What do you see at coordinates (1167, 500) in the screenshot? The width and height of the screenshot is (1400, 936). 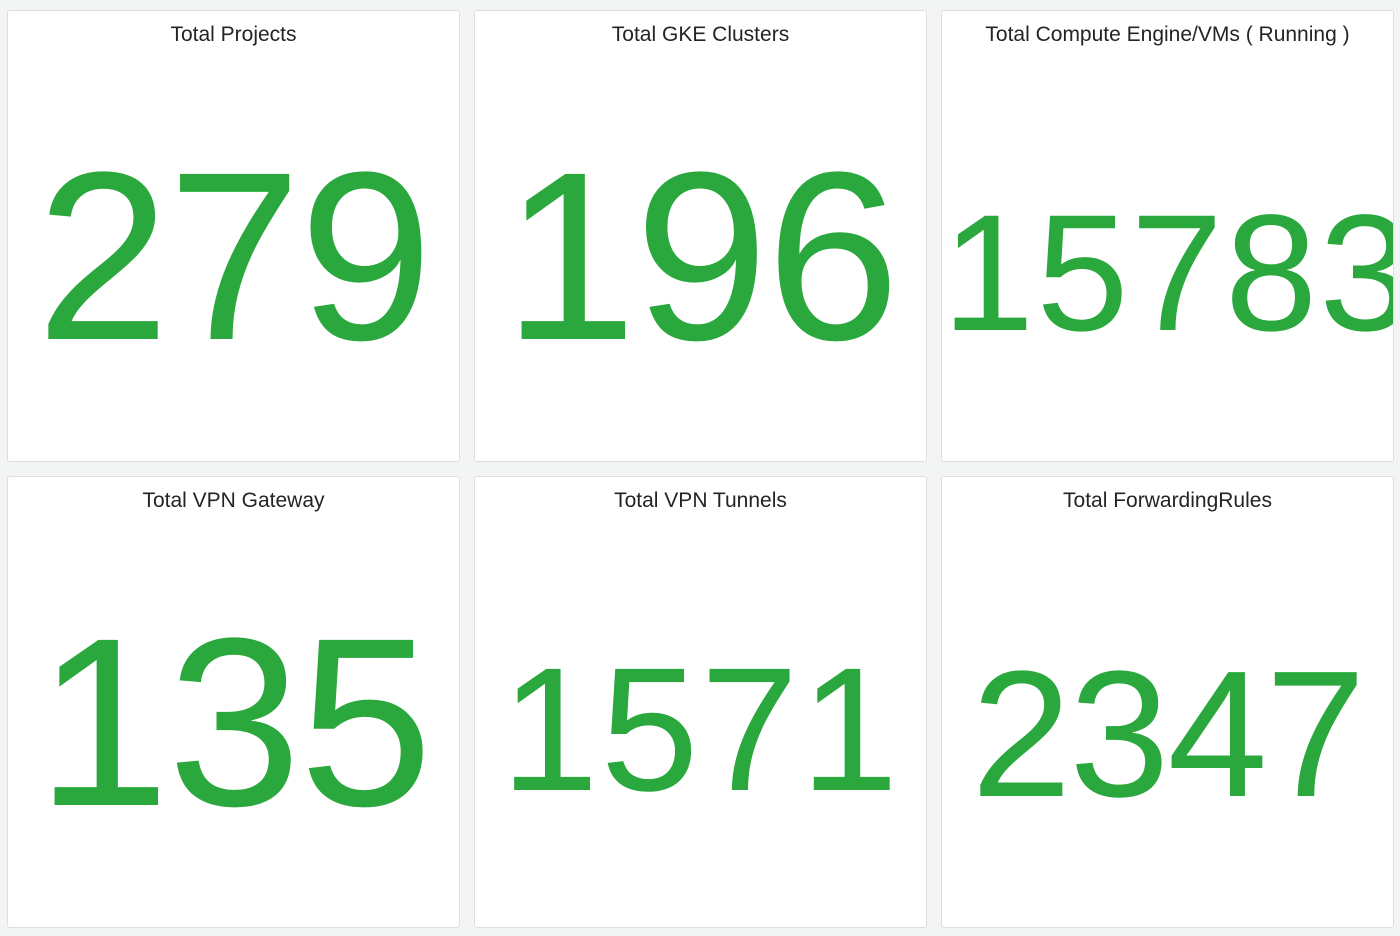 I see `panel-title: Total ForwardingRules` at bounding box center [1167, 500].